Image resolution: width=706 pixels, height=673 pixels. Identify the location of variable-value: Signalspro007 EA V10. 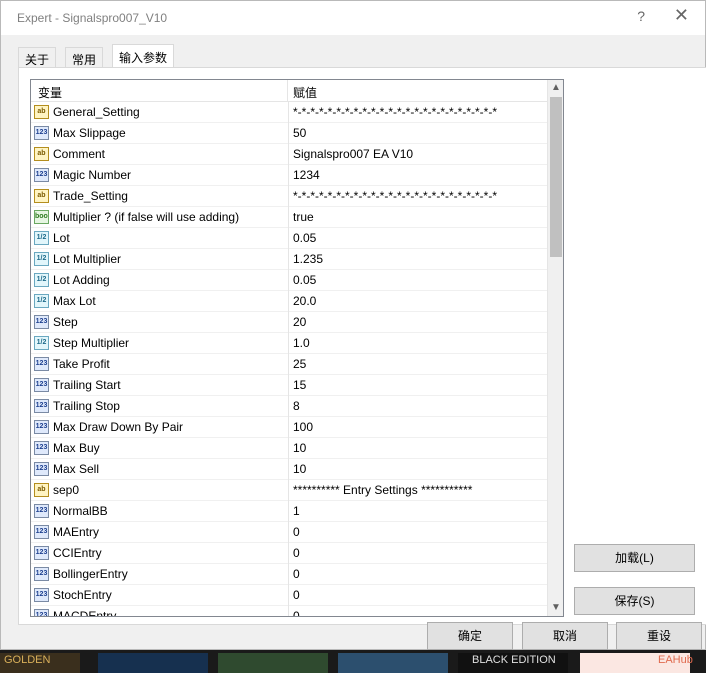
(353, 154).